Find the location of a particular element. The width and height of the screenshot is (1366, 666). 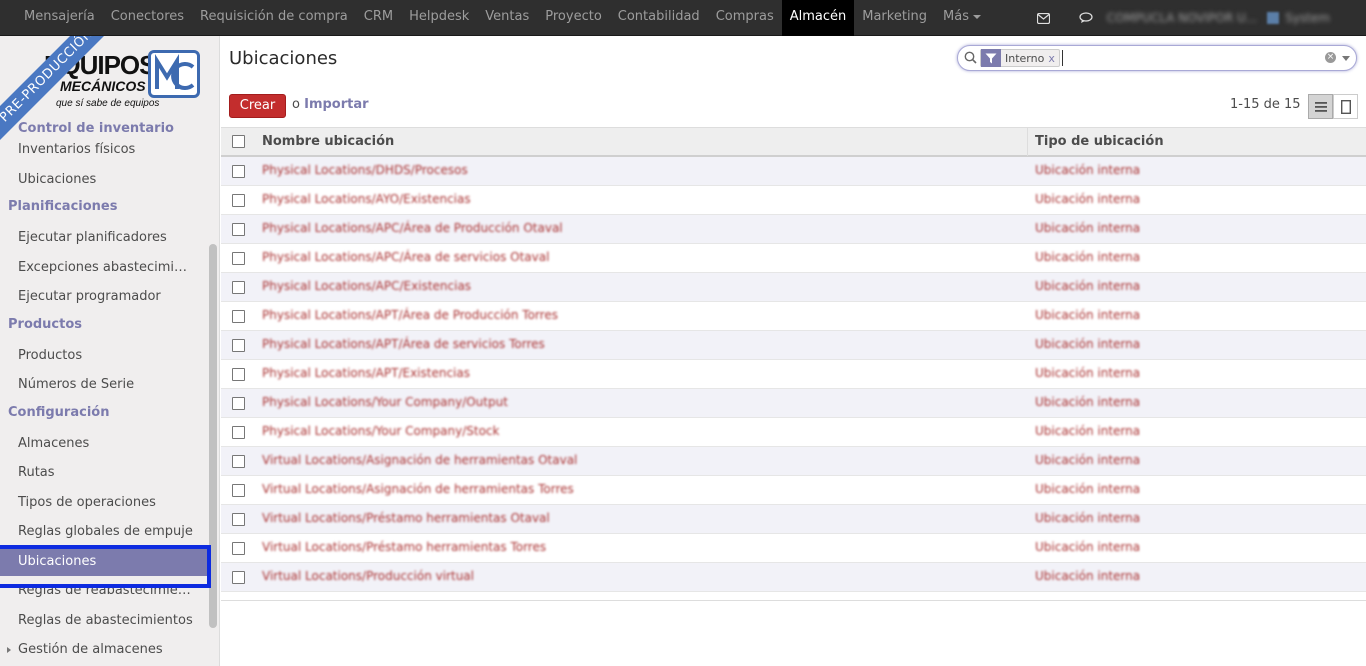

sidebar-item: Reglas de abastecimientos is located at coordinates (100, 621).